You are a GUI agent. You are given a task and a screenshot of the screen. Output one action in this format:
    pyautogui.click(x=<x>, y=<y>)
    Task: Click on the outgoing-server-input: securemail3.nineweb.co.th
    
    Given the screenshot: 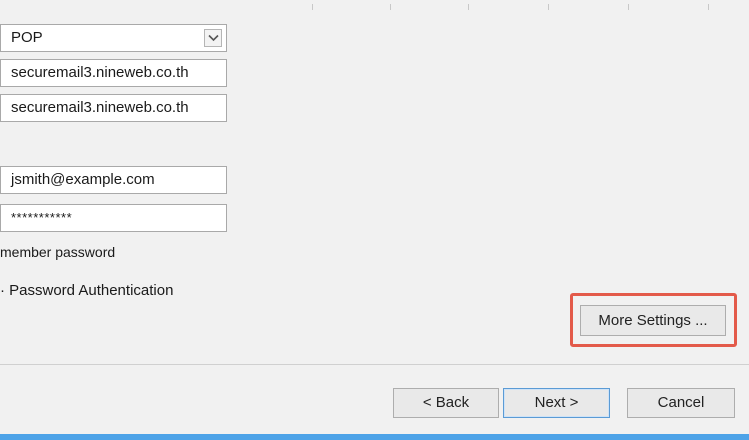 What is the action you would take?
    pyautogui.click(x=113, y=108)
    